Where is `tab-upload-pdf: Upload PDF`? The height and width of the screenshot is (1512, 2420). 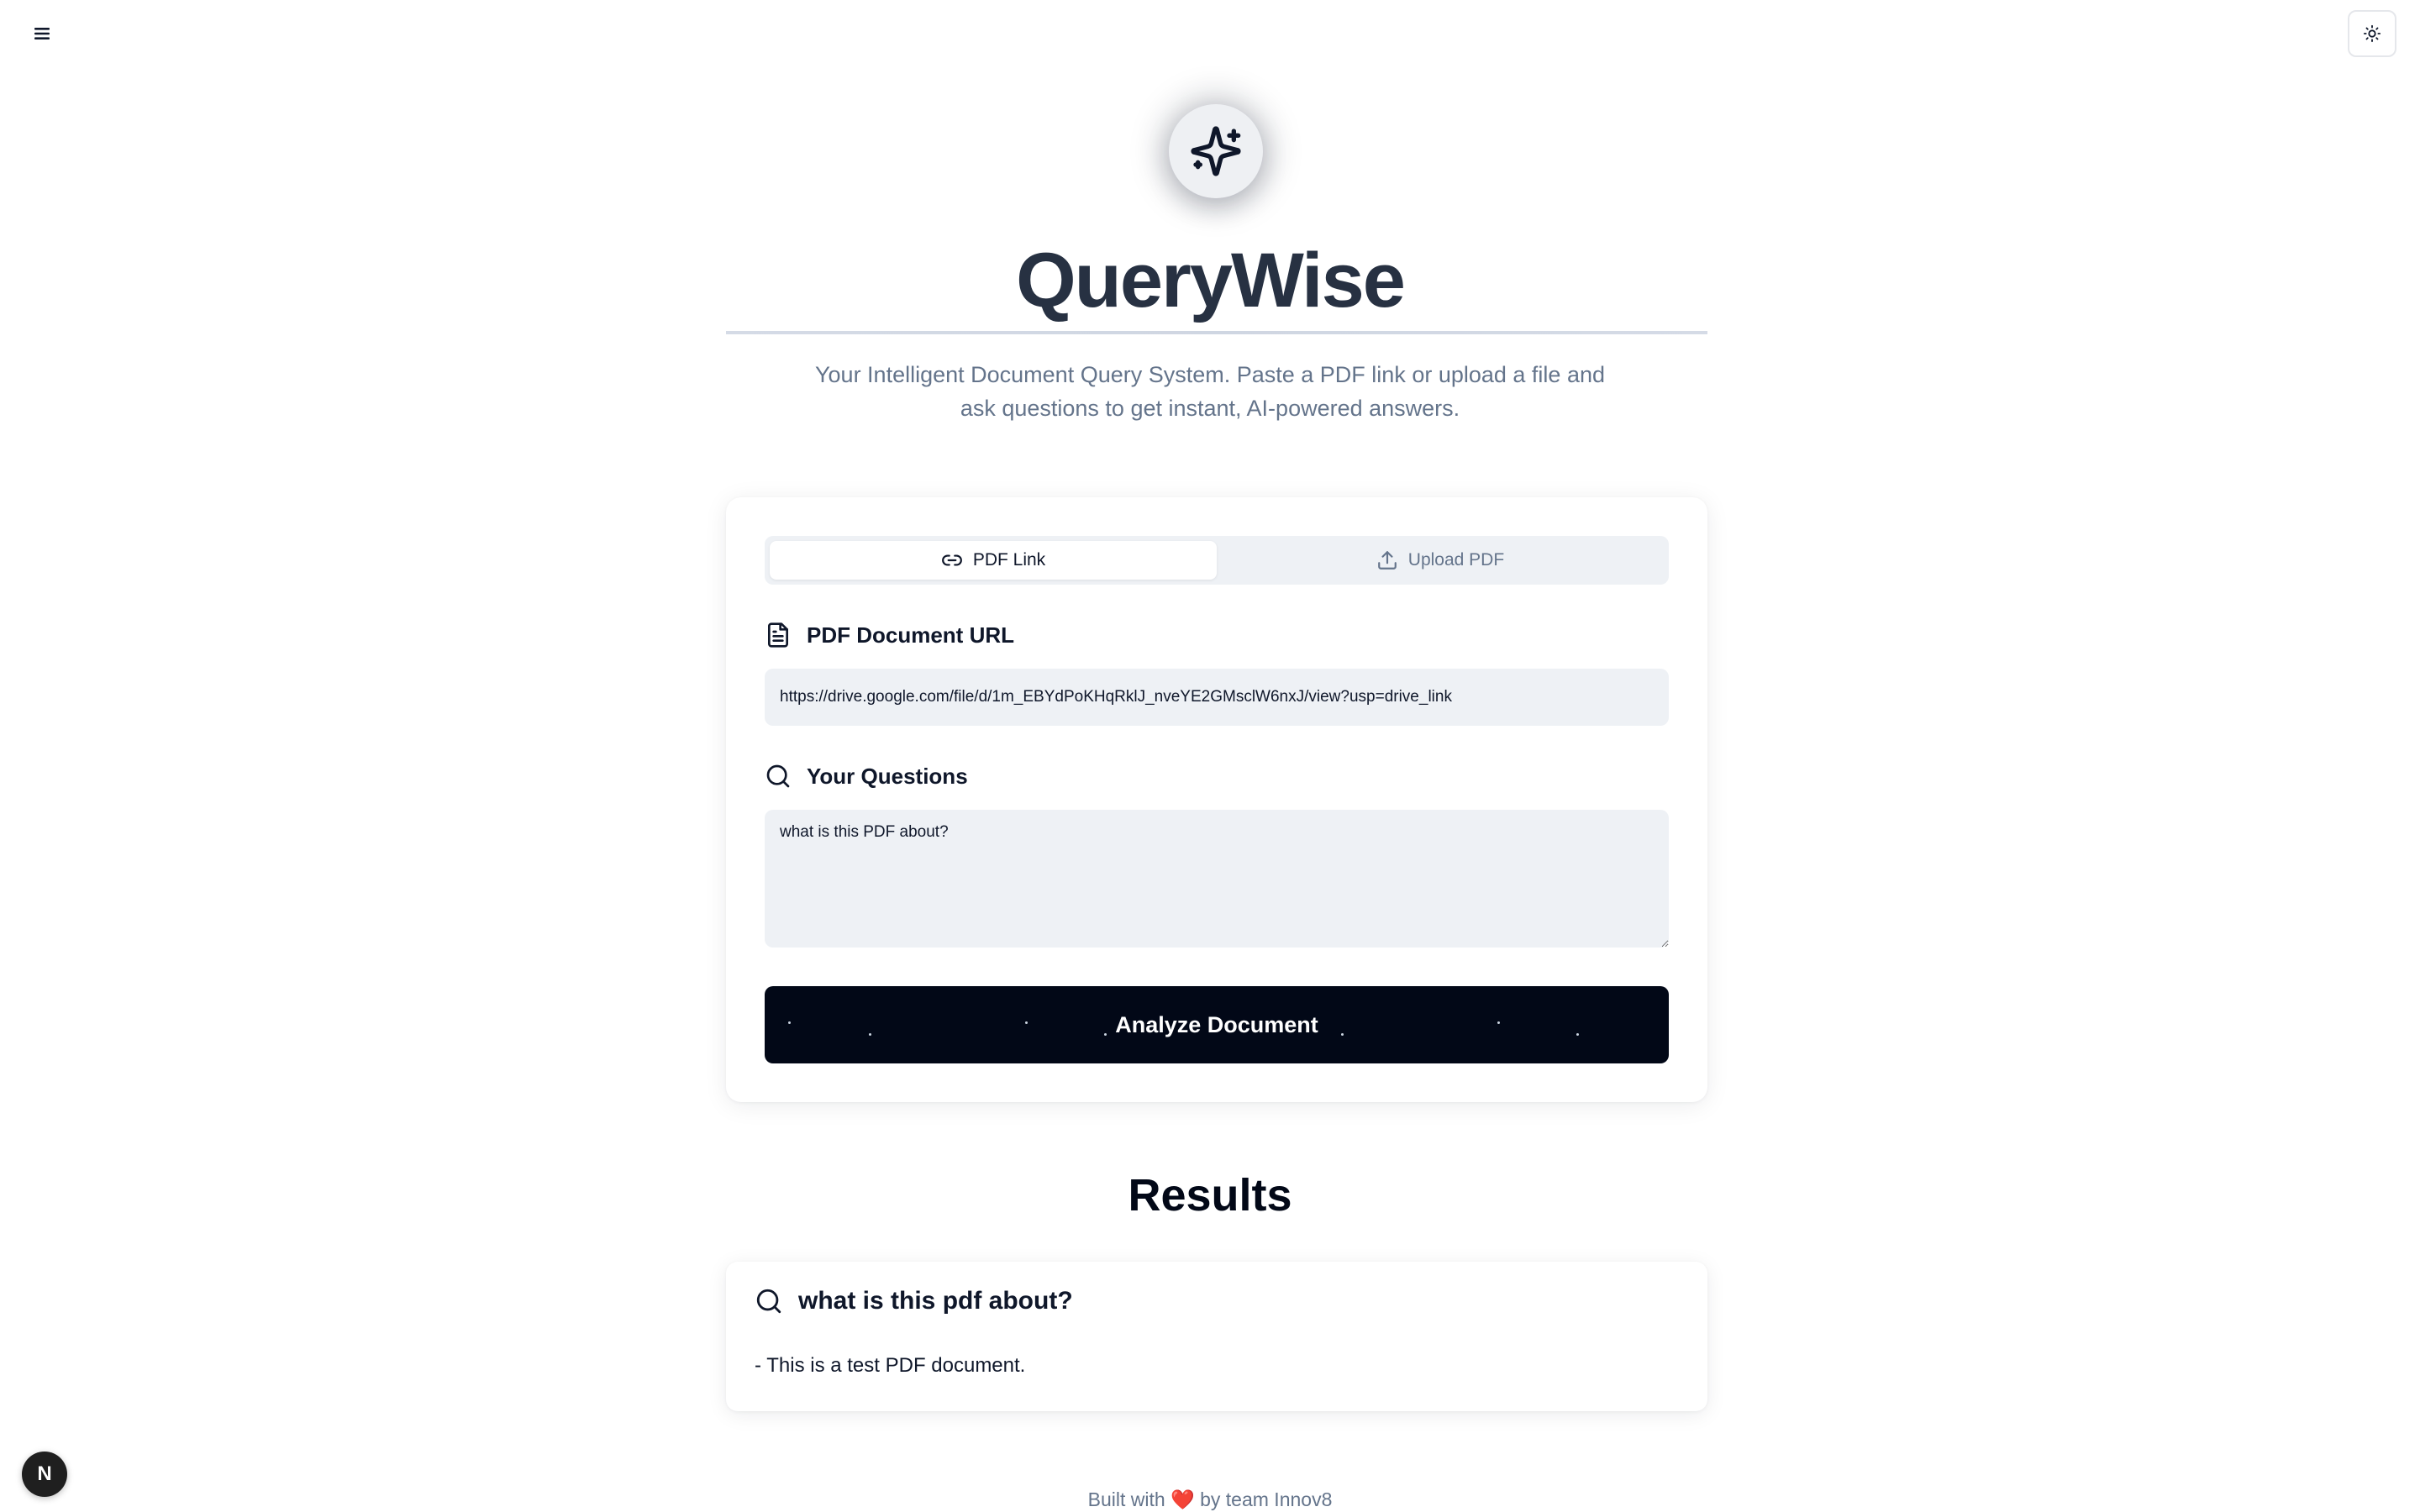
tab-upload-pdf: Upload PDF is located at coordinates (1440, 560).